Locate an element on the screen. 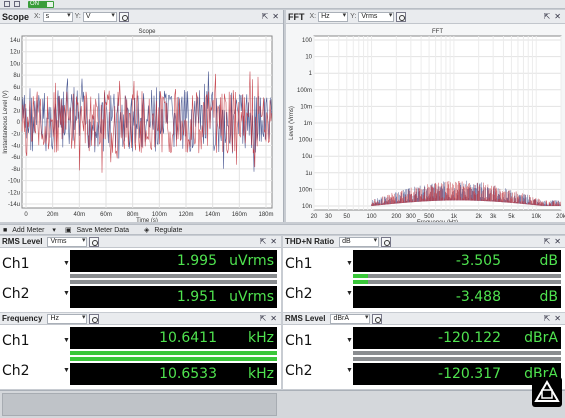 This screenshot has width=565, height=418. fft-autoscale-button is located at coordinates (401, 16).